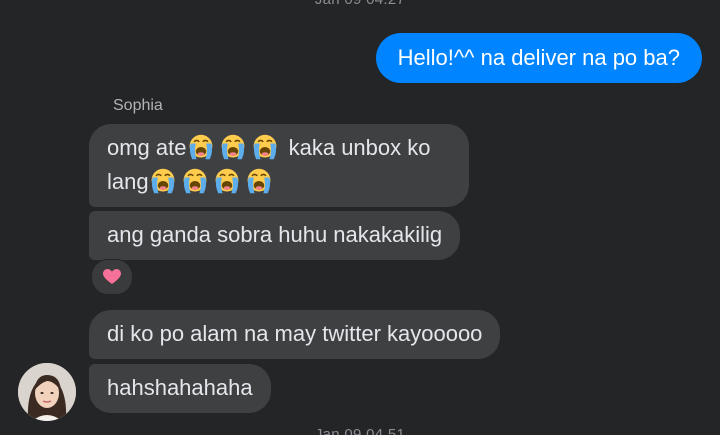 The width and height of the screenshot is (720, 435). I want to click on avatar, so click(47, 392).